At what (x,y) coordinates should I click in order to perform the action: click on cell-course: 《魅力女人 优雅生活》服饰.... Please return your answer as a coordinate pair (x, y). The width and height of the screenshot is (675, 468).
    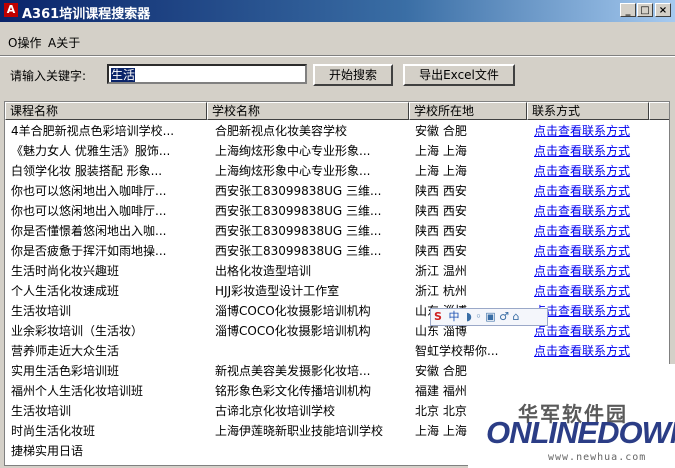
    Looking at the image, I should click on (91, 151).